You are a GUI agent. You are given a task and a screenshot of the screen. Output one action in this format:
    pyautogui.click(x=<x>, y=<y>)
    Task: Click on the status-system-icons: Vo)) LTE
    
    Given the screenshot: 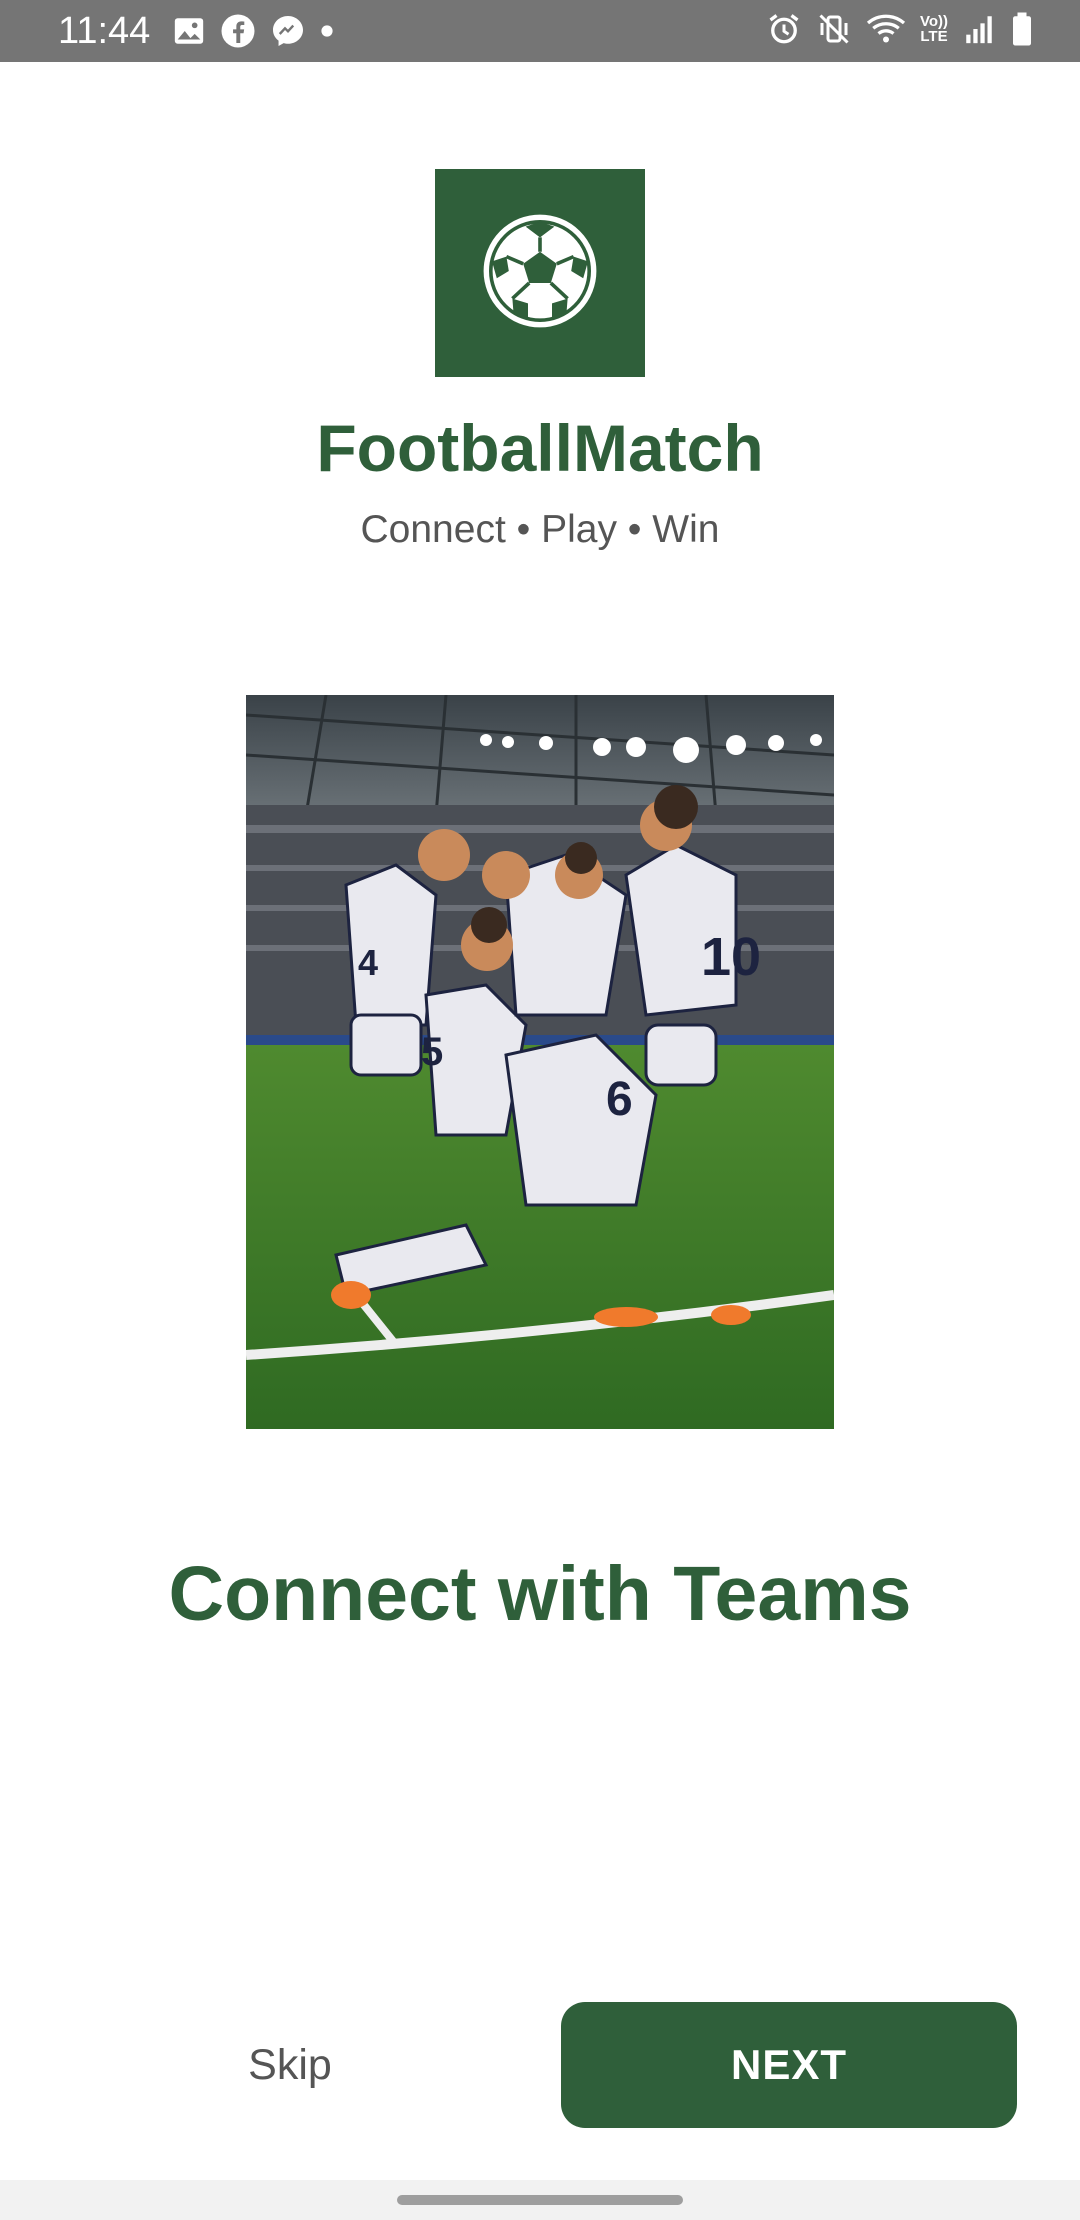 What is the action you would take?
    pyautogui.click(x=900, y=29)
    